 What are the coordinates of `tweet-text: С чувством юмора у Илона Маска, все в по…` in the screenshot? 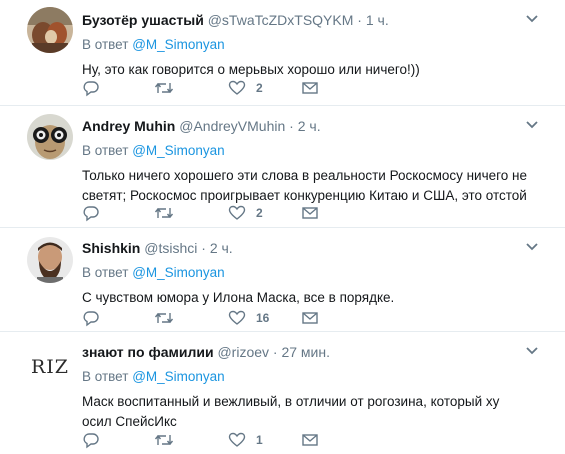 It's located at (238, 297).